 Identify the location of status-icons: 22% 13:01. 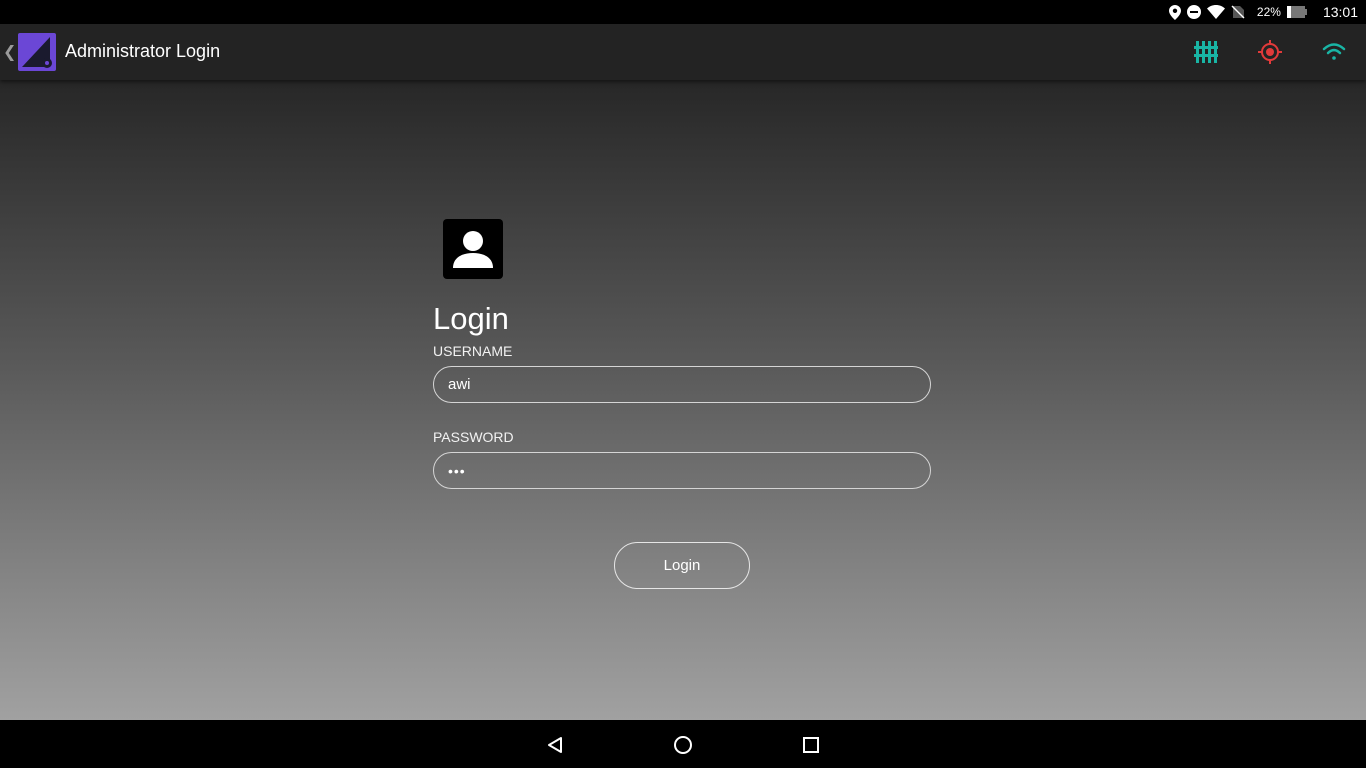
(1263, 12).